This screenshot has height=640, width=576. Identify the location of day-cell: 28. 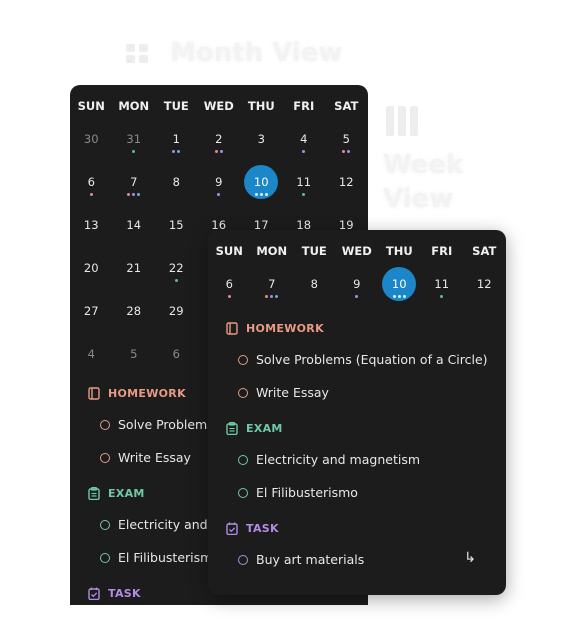
(134, 311).